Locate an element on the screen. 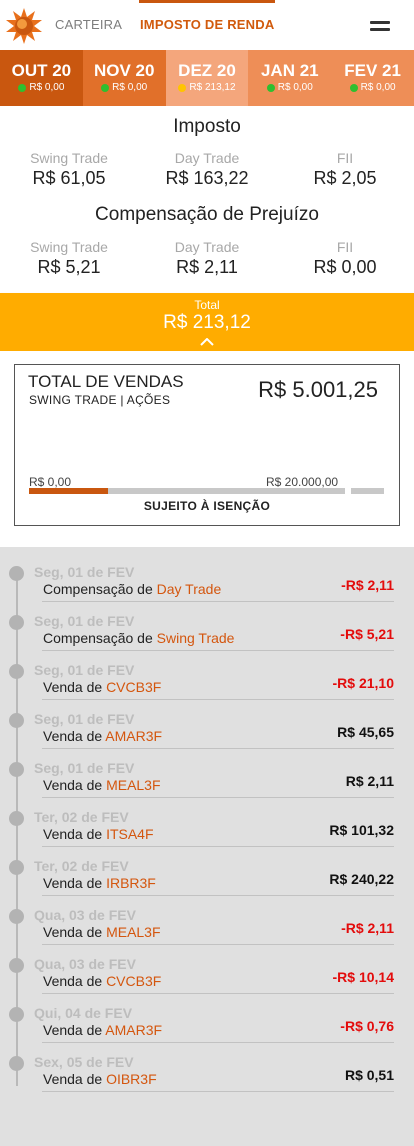  compensacao-swing-trade: Swing Trade R$ 5,21 is located at coordinates (69, 258).